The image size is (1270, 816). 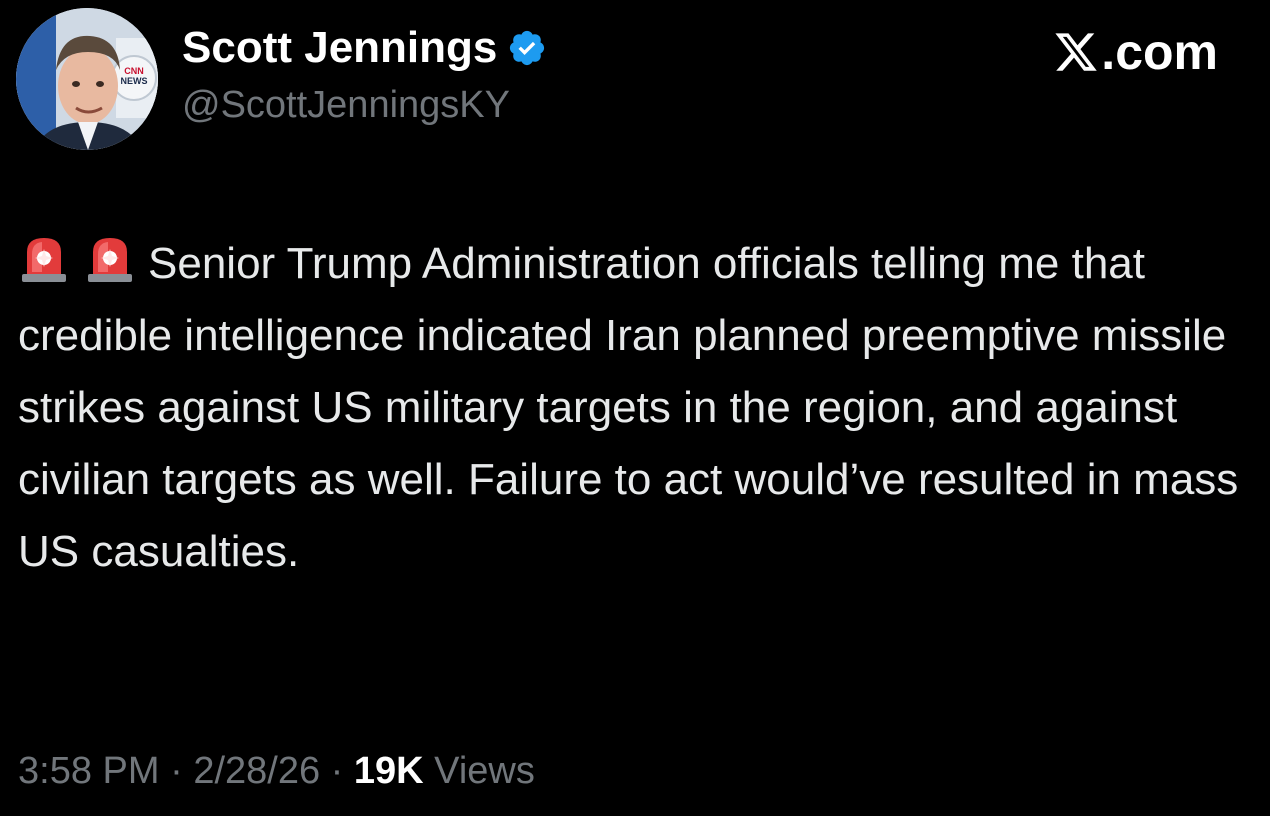 What do you see at coordinates (346, 105) in the screenshot?
I see `author-handle: @ScottJenningsKY` at bounding box center [346, 105].